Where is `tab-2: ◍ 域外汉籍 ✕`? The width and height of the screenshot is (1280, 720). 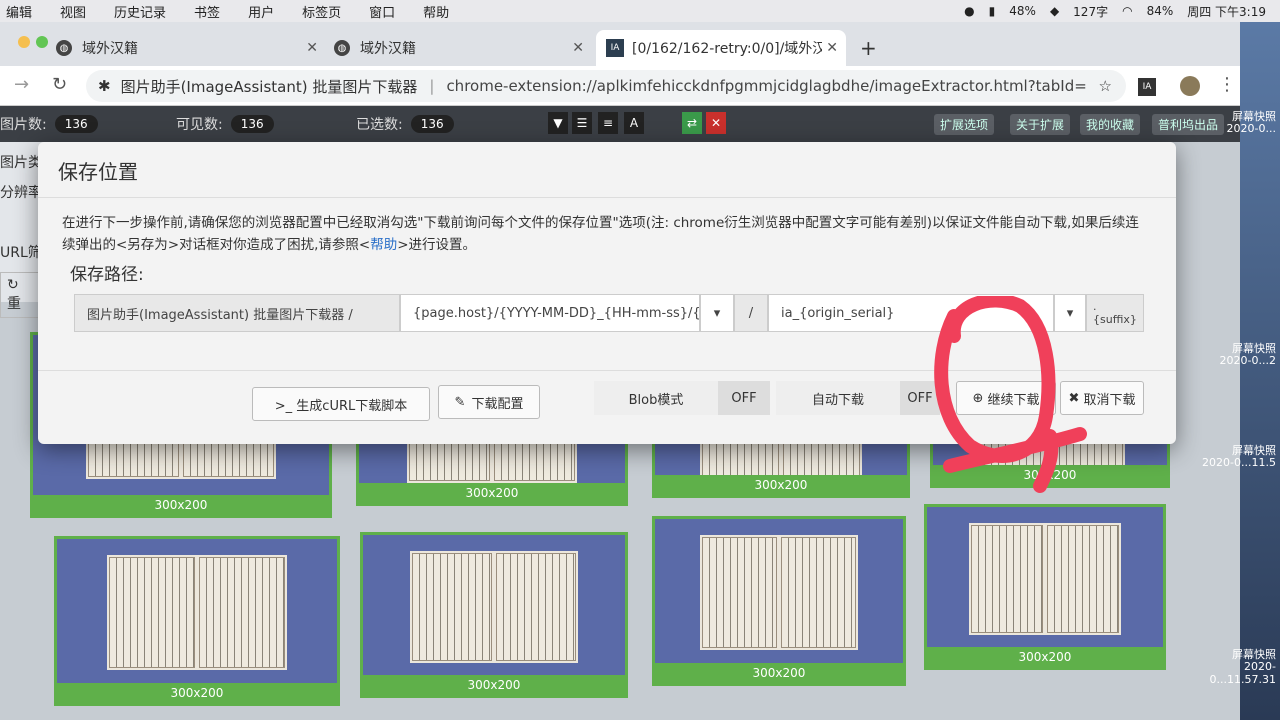 tab-2: ◍ 域外汉籍 ✕ is located at coordinates (459, 48).